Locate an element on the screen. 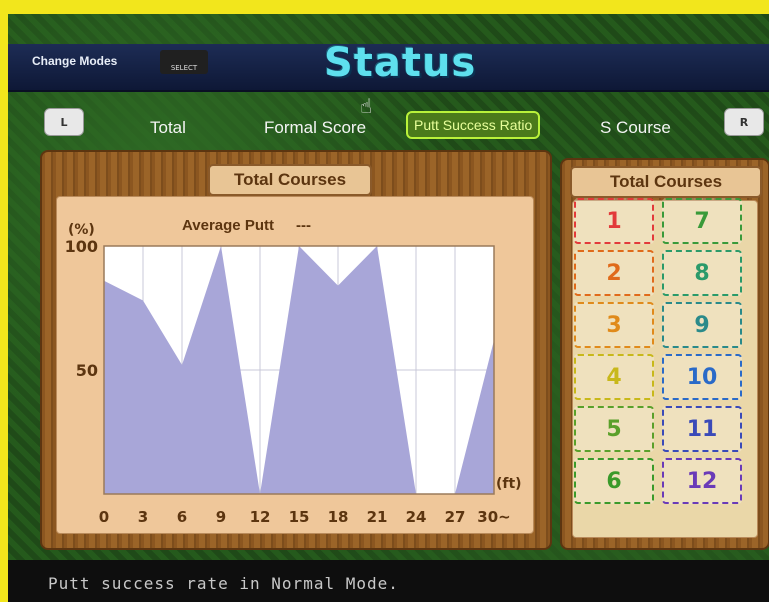 This screenshot has width=769, height=602. tab-putt-success-ratio: Putt Success Ratio is located at coordinates (473, 125).